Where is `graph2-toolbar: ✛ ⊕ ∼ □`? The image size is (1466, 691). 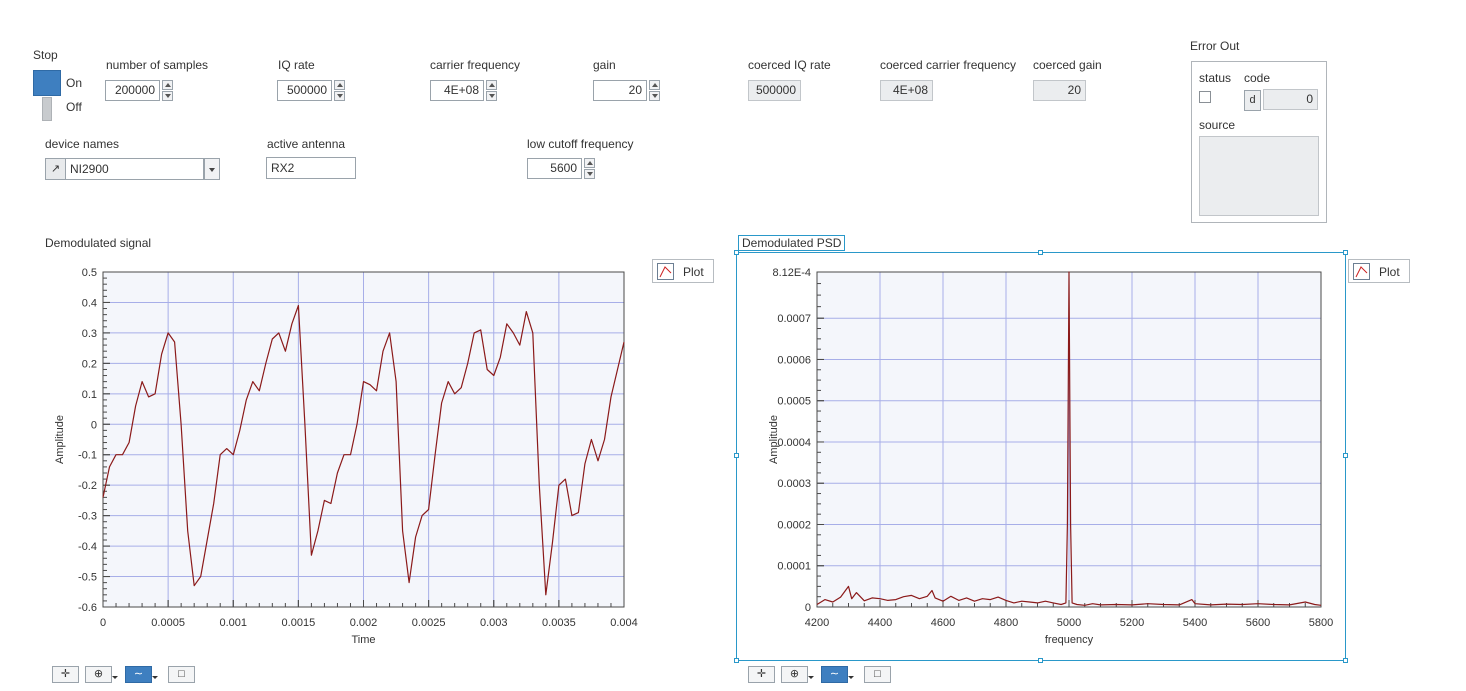 graph2-toolbar: ✛ ⊕ ∼ □ is located at coordinates (823, 676).